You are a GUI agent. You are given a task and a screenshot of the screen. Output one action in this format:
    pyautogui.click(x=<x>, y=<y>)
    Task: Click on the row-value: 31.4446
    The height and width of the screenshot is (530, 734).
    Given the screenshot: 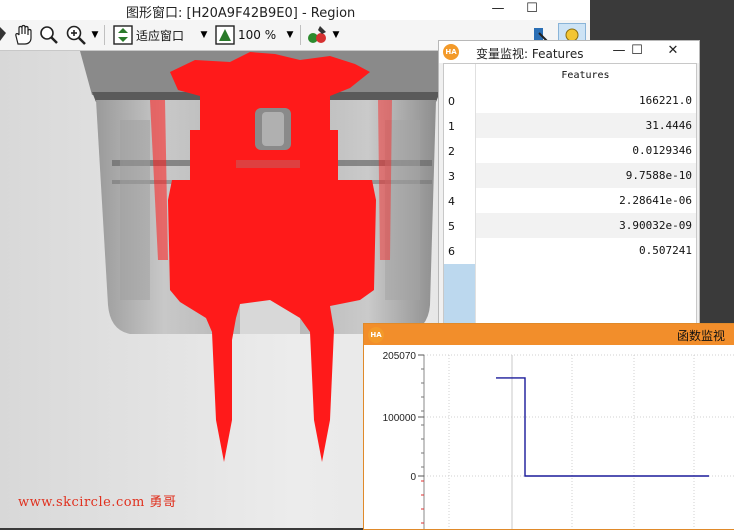 What is the action you would take?
    pyautogui.click(x=668, y=125)
    